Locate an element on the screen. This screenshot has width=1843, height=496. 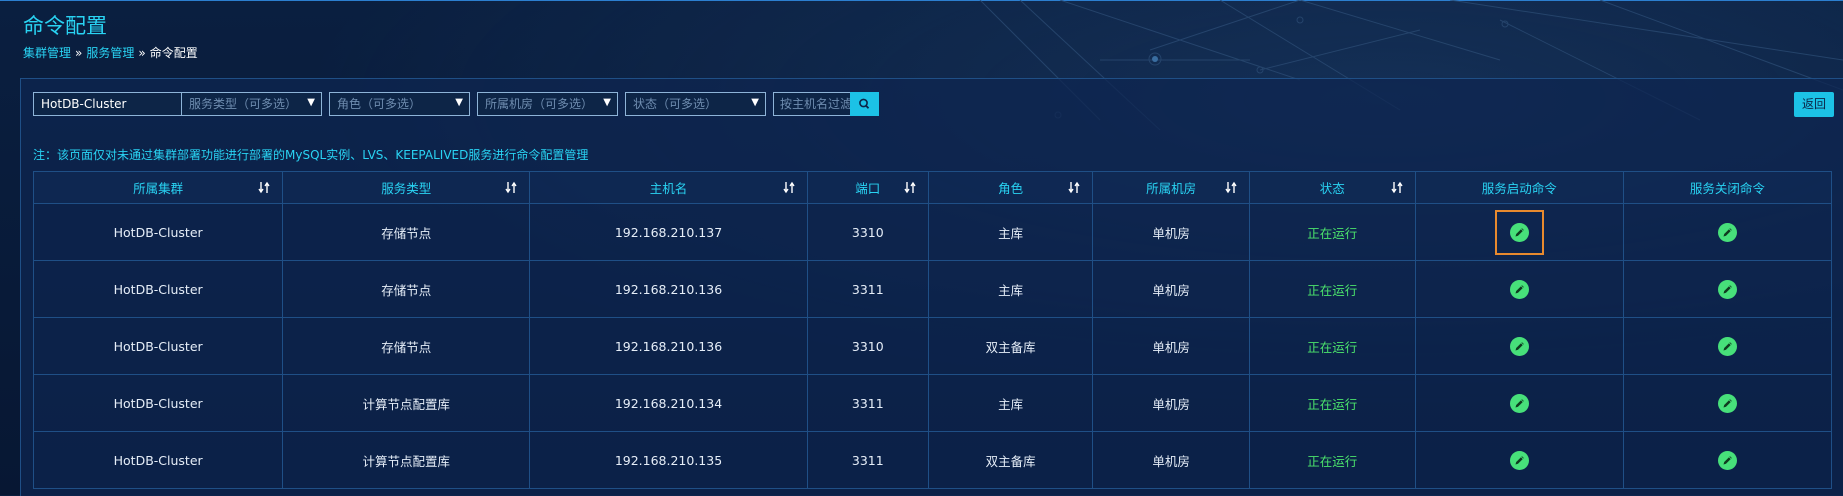
breadcrumb-service-management: 服务管理 is located at coordinates (110, 53).